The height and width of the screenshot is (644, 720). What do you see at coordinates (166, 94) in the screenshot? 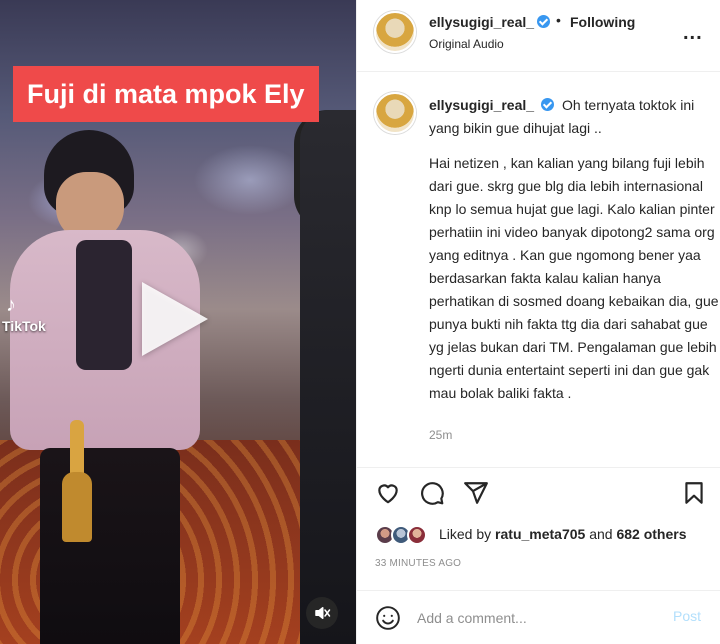
I see `video-overlay-title: Fuji di mata mpok Ely` at bounding box center [166, 94].